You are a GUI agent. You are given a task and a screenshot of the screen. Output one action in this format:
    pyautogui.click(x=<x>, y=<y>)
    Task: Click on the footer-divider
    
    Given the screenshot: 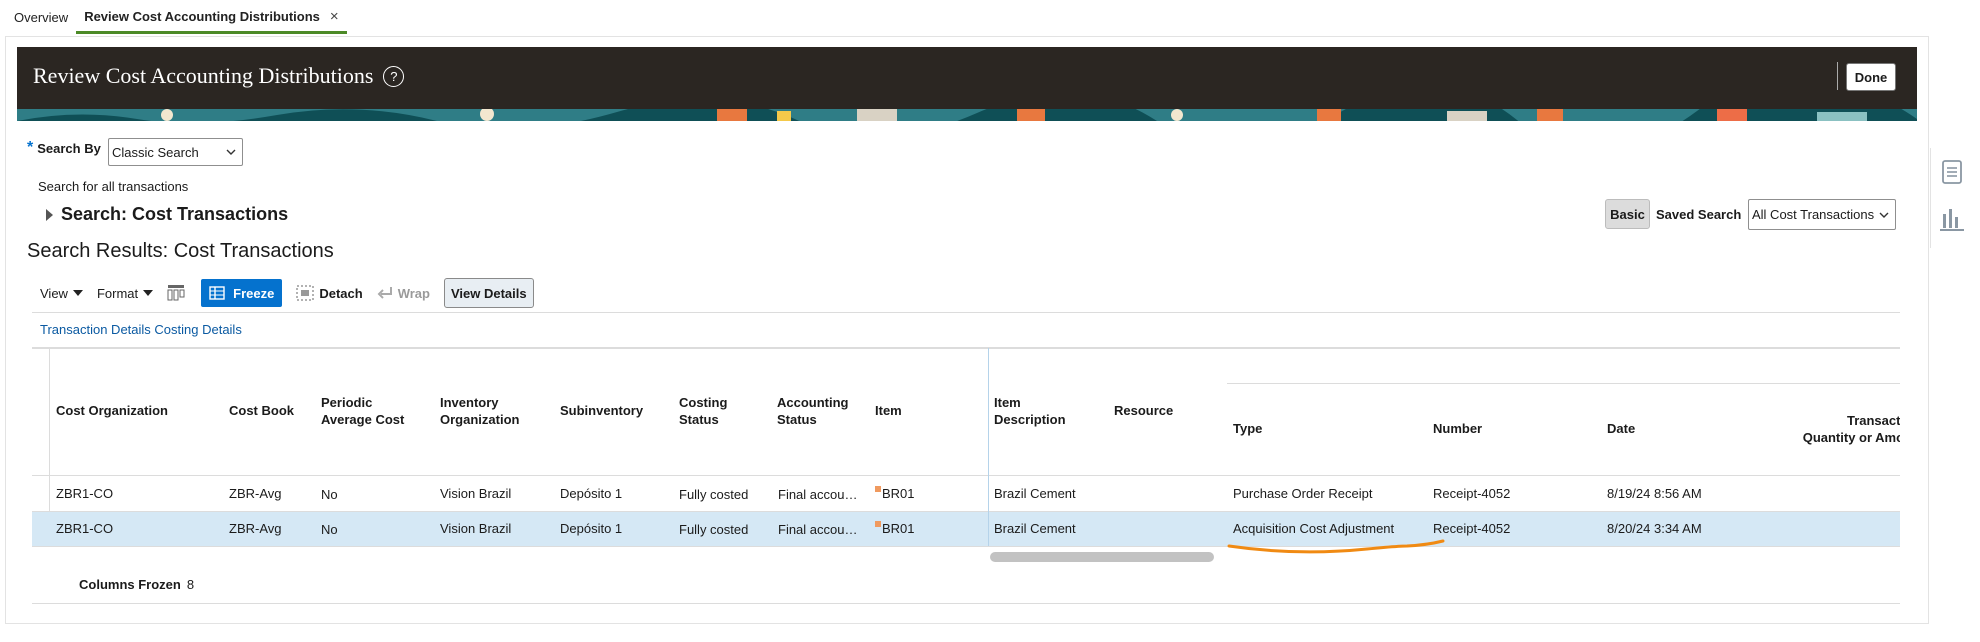 What is the action you would take?
    pyautogui.click(x=966, y=603)
    